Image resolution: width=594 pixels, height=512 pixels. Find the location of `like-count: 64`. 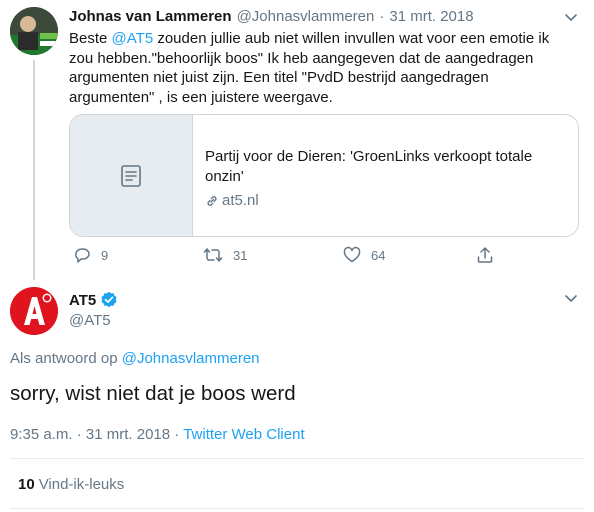

like-count: 64 is located at coordinates (378, 255).